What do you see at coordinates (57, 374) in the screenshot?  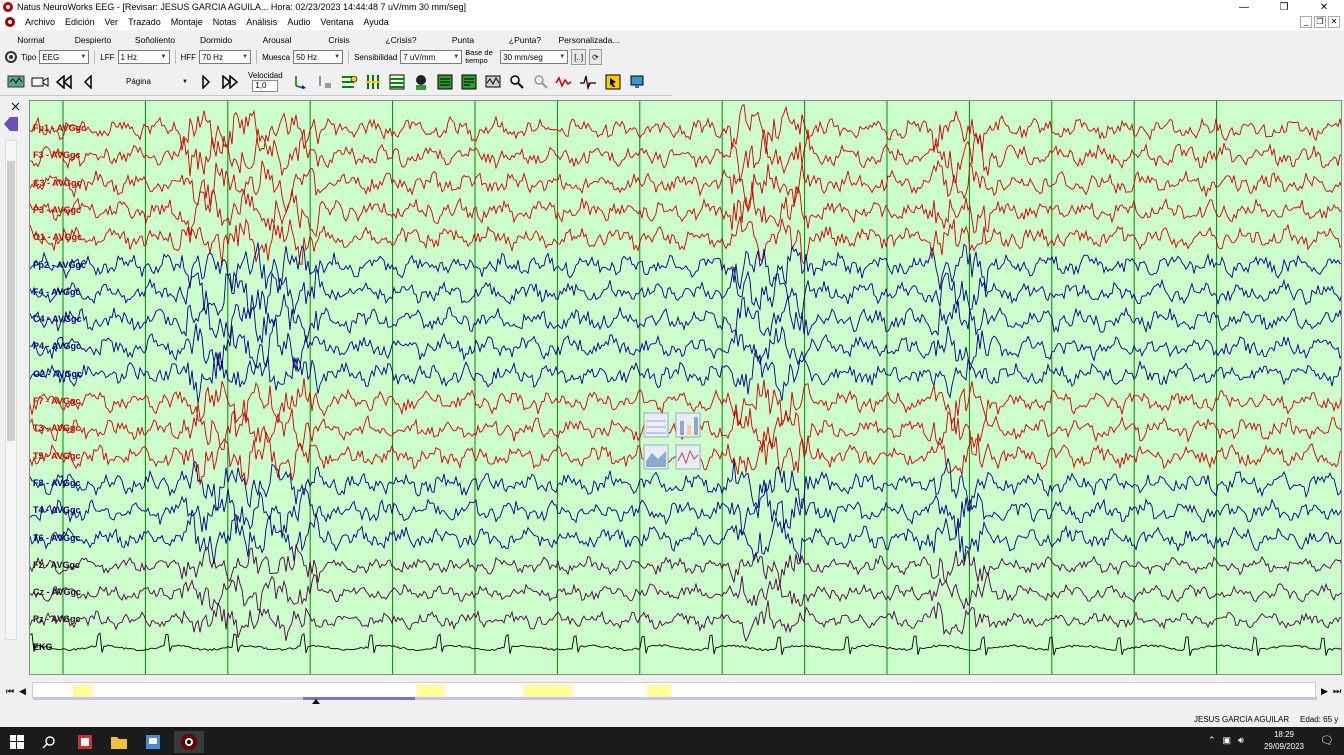 I see `channel-label: O2 - AVGgc` at bounding box center [57, 374].